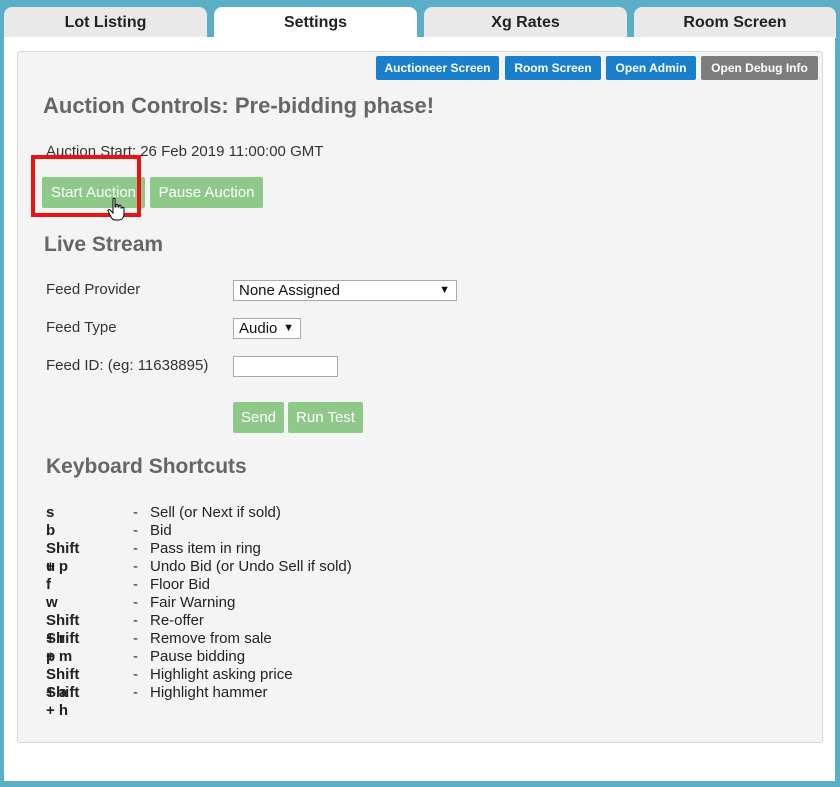 Image resolution: width=840 pixels, height=787 pixels. Describe the element at coordinates (52, 602) in the screenshot. I see `shortcut-key: w` at that location.